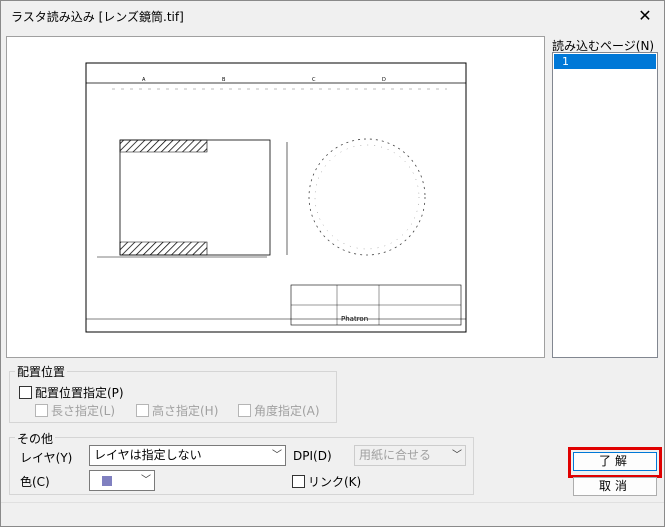 This screenshot has width=665, height=527. What do you see at coordinates (335, 482) in the screenshot?
I see `link-label: リンク(K)` at bounding box center [335, 482].